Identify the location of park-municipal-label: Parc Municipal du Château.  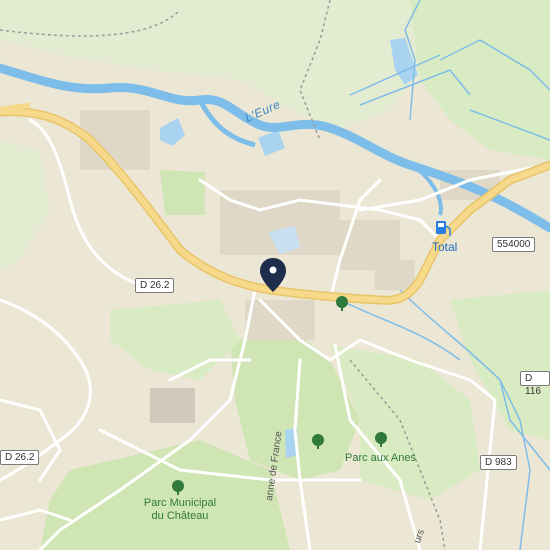
(180, 510).